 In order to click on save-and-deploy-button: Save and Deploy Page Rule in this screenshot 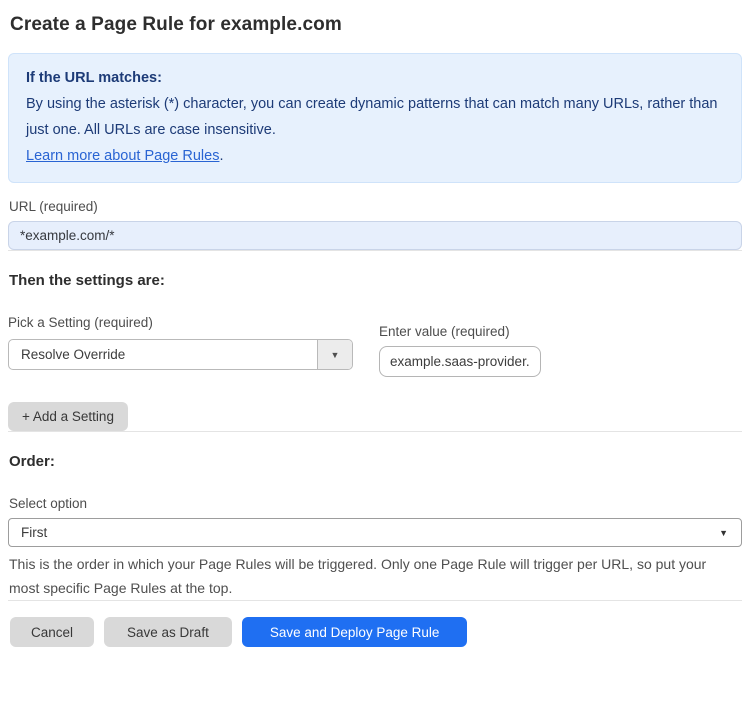, I will do `click(354, 632)`.